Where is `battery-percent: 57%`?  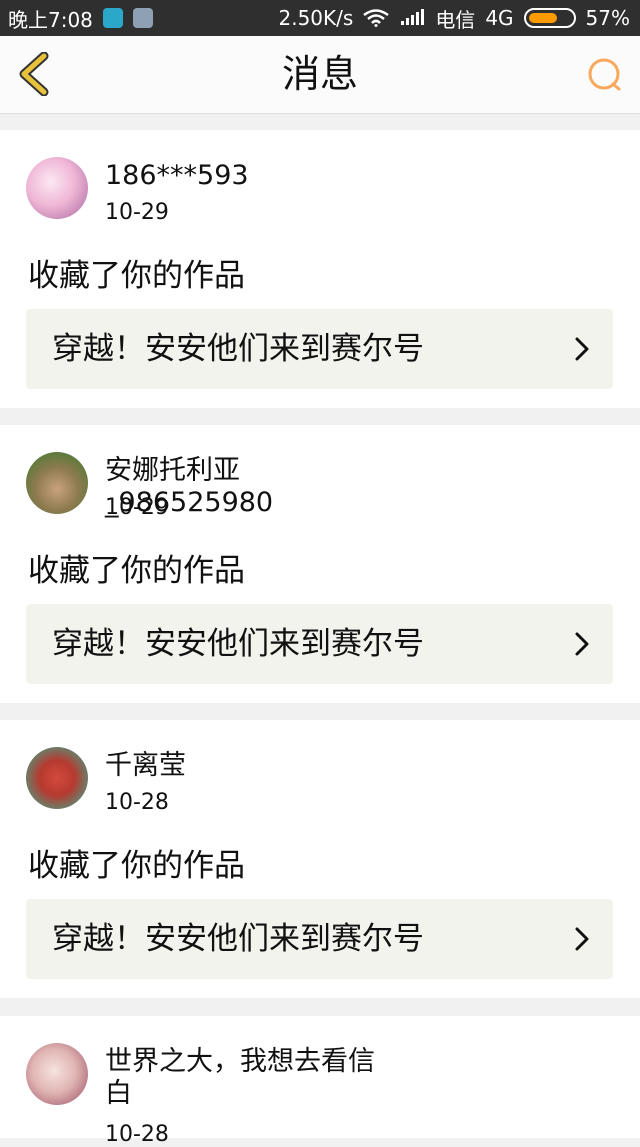
battery-percent: 57% is located at coordinates (607, 18).